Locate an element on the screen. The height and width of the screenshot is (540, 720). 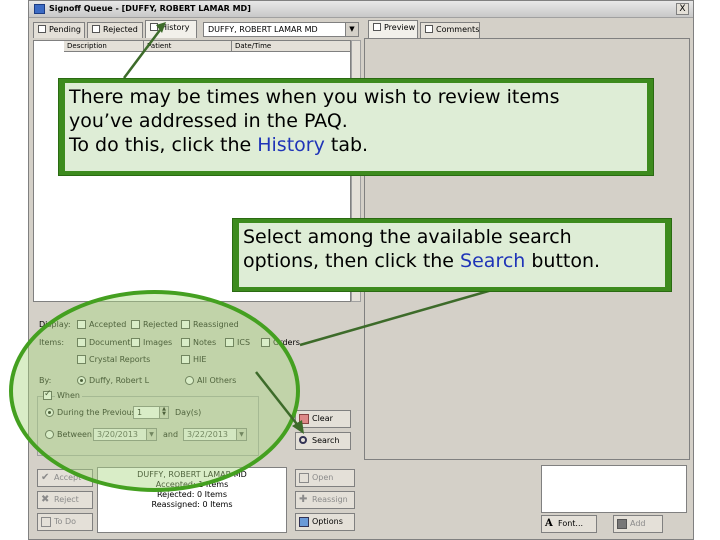
callout1-line2: you’ve addressed in the PAQ. is located at coordinates (208, 121).